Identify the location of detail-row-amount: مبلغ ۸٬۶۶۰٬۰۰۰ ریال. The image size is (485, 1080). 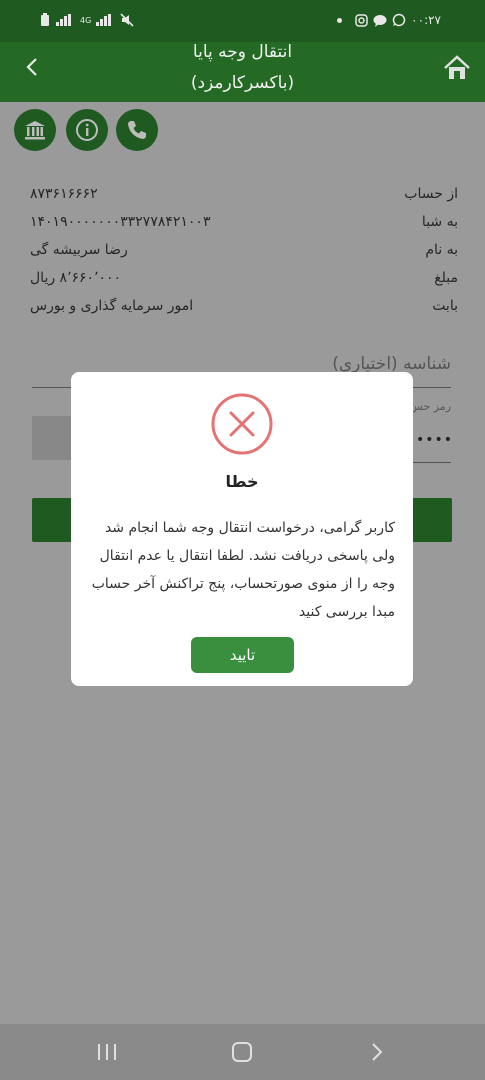
(244, 283).